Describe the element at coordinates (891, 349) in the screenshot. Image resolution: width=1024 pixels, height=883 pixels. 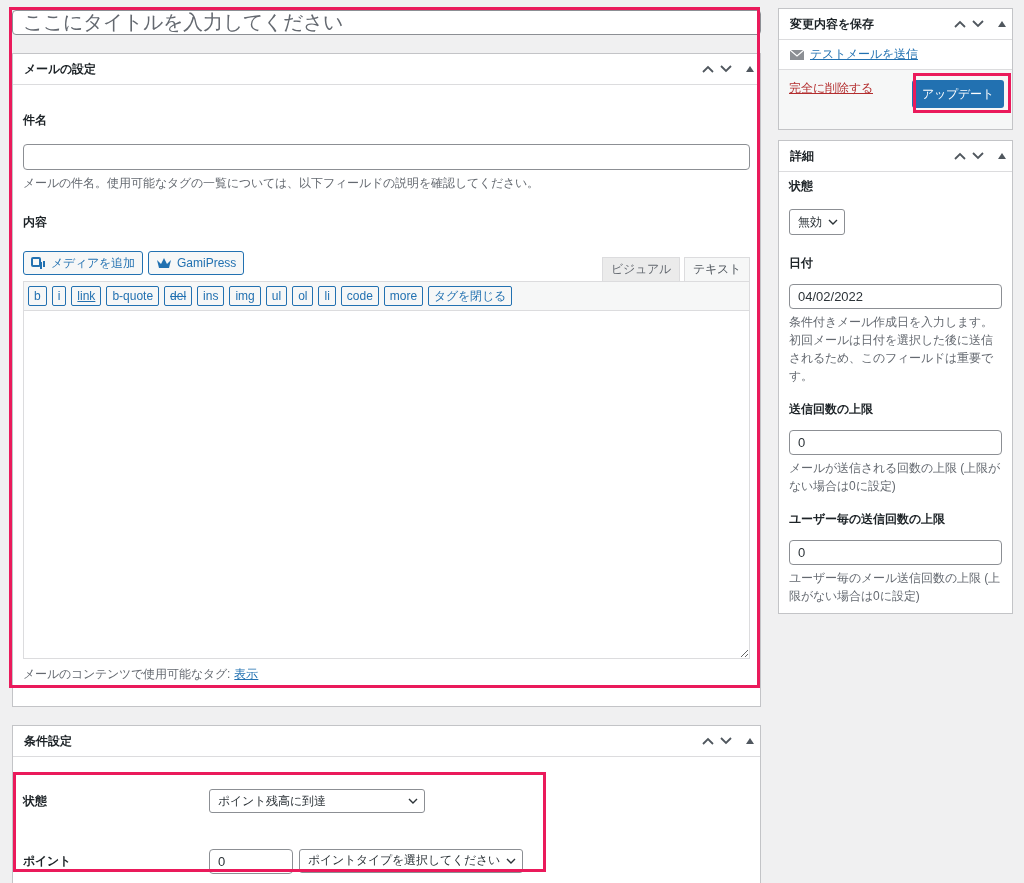
I see `field-help-text: 条件付きメール作成日を入力します。初回メールは日付を選択した後に送信されるため、このフィールドは重要です。` at that location.